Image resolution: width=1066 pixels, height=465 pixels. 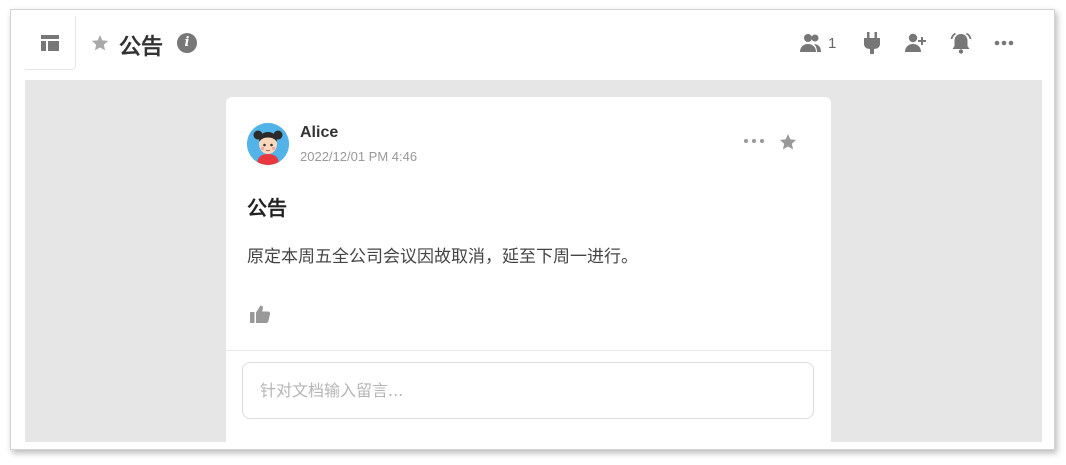 What do you see at coordinates (528, 390) in the screenshot?
I see `comment-input` at bounding box center [528, 390].